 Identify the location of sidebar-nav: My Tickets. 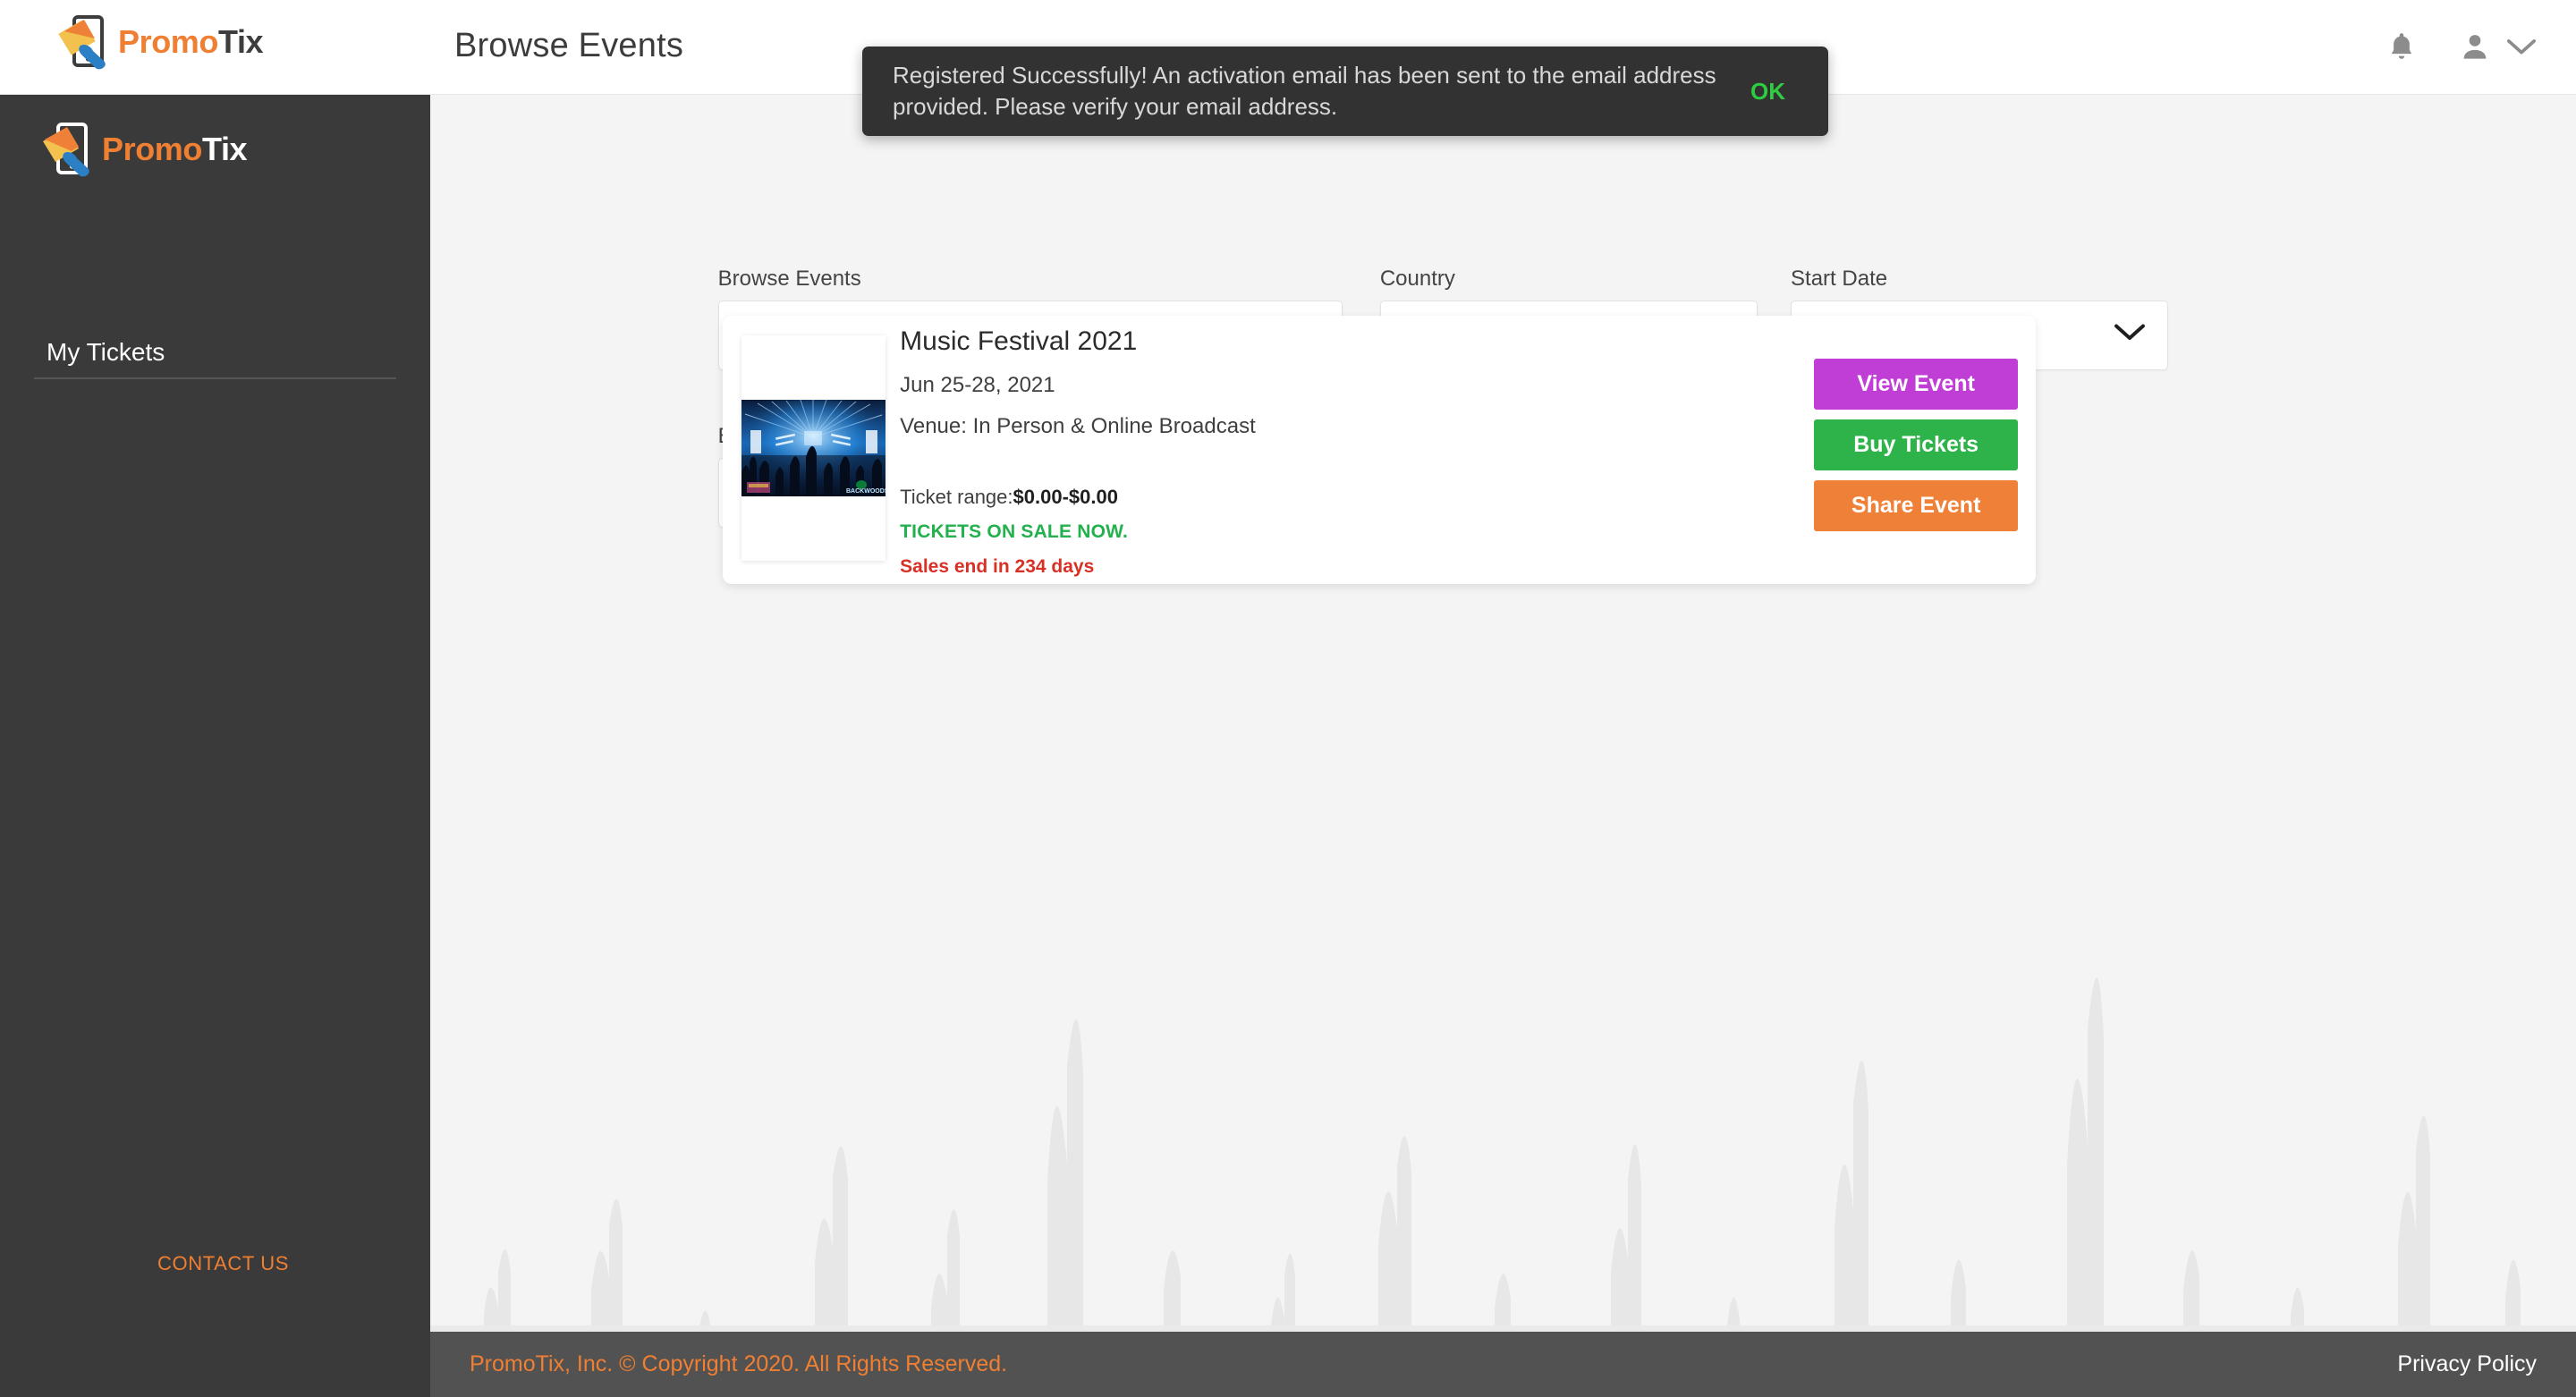
(215, 353).